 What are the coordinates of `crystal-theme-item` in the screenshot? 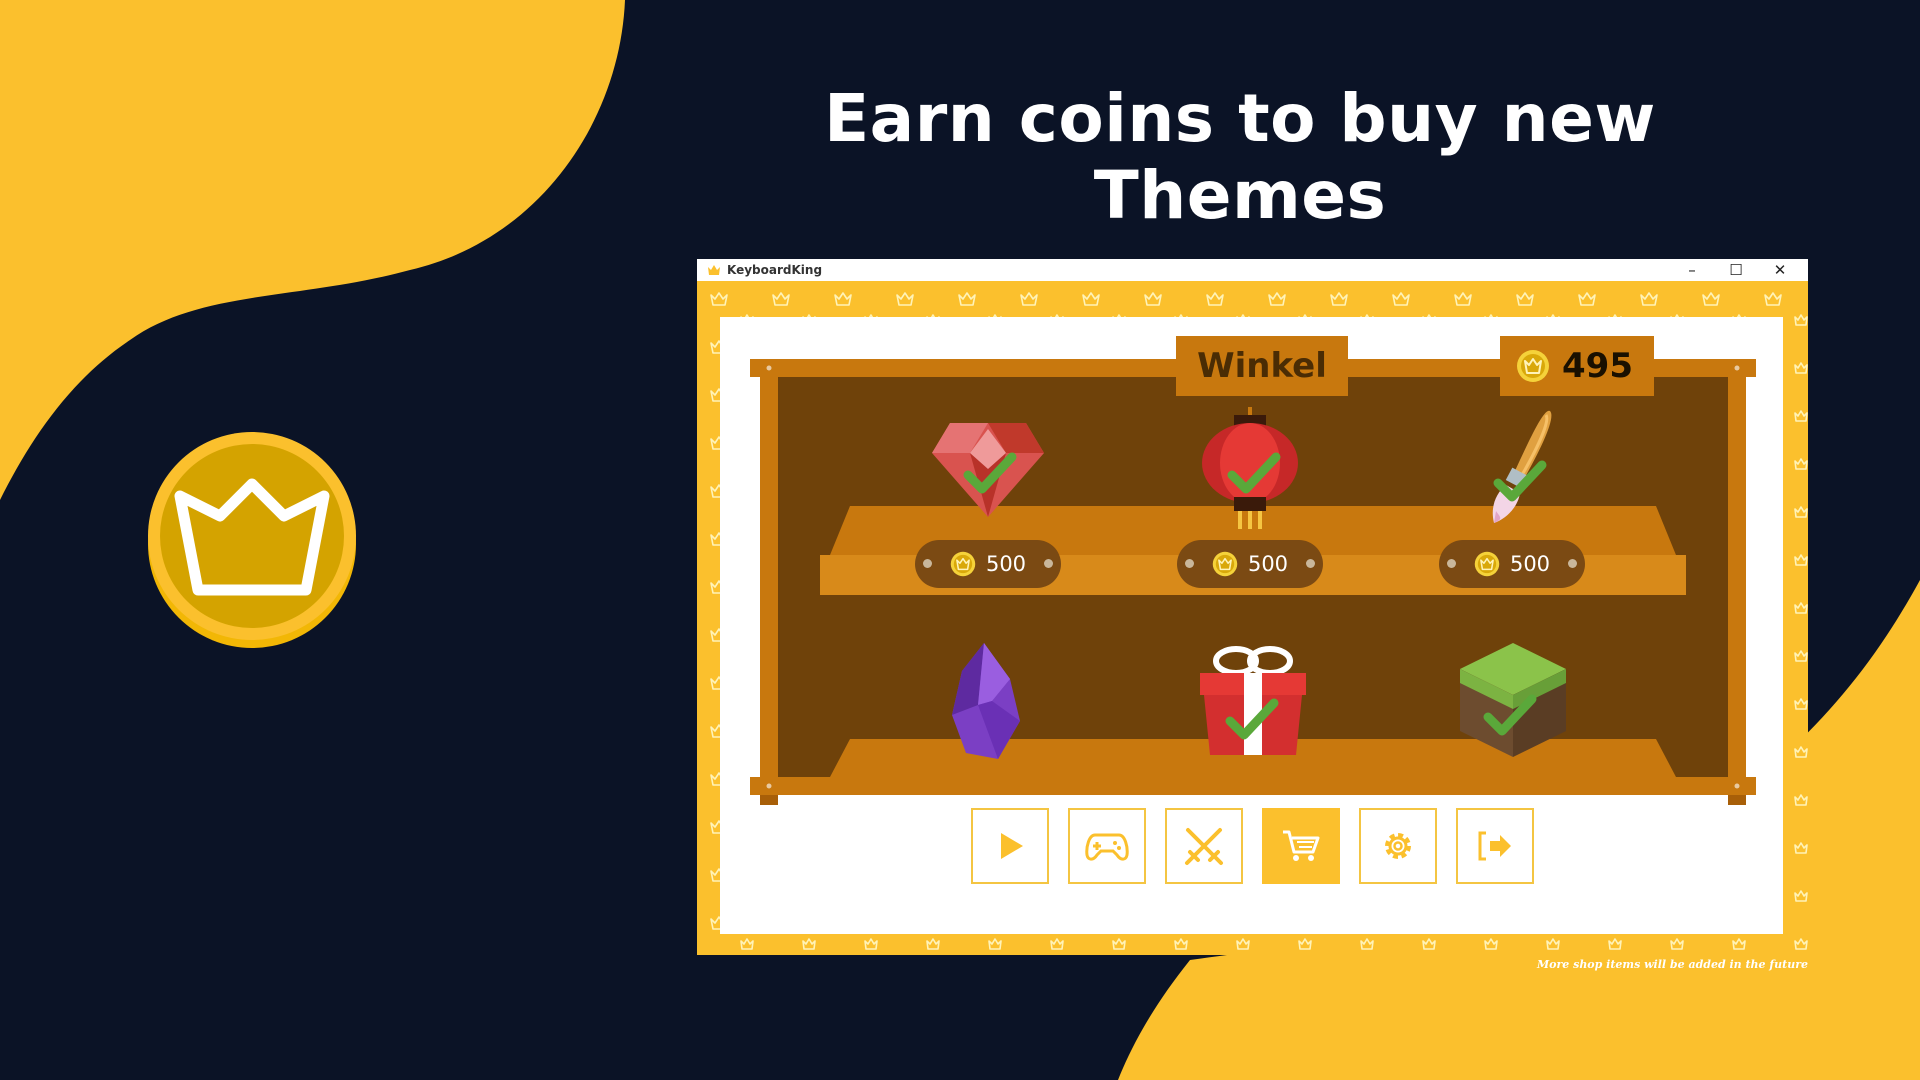 It's located at (986, 701).